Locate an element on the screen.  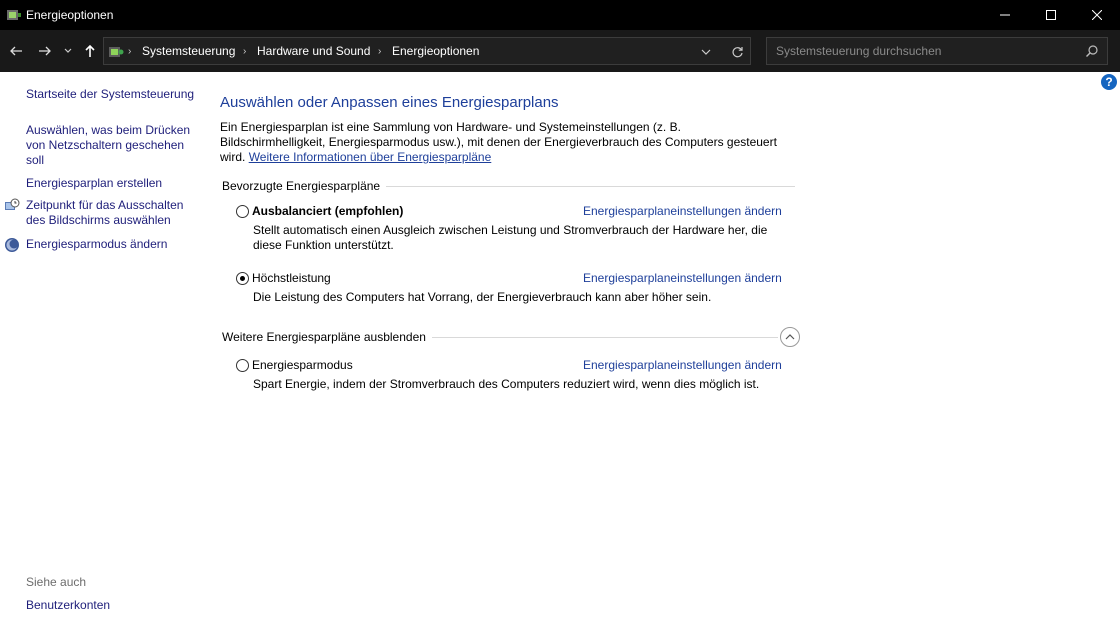
collapse-more-plans-button is located at coordinates (790, 337).